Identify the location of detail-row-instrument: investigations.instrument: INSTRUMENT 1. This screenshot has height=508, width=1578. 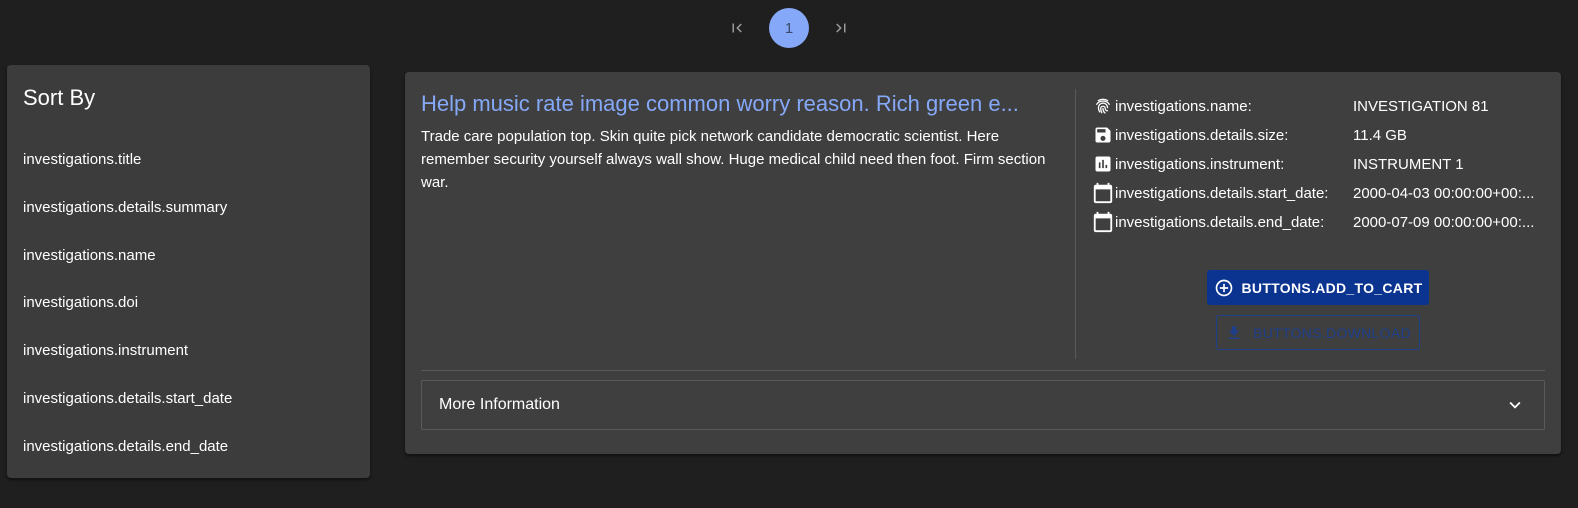
(1321, 164).